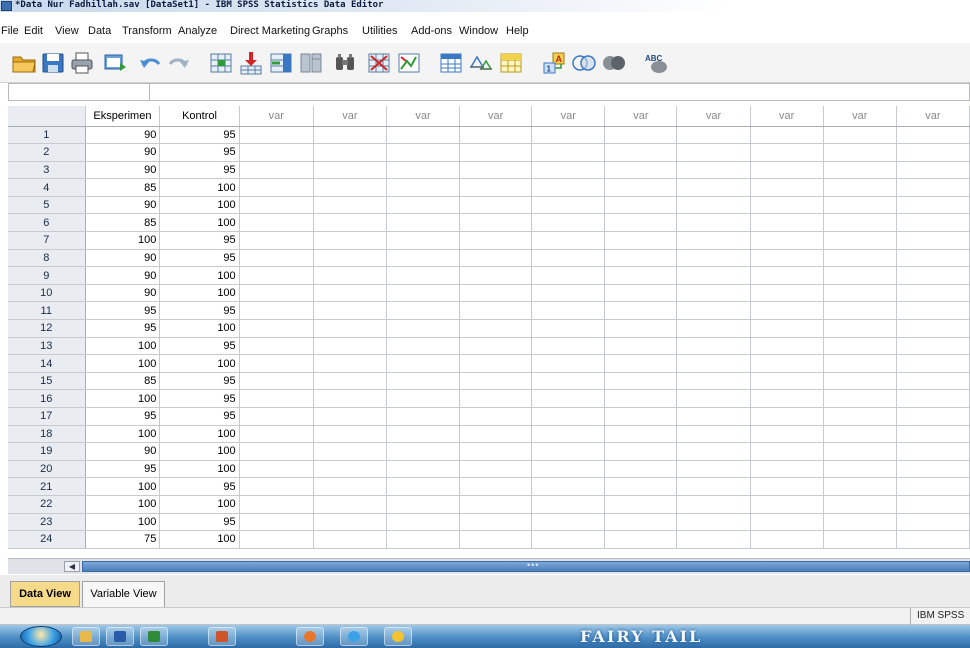  Describe the element at coordinates (281, 63) in the screenshot. I see `insert-variable-icon` at that location.